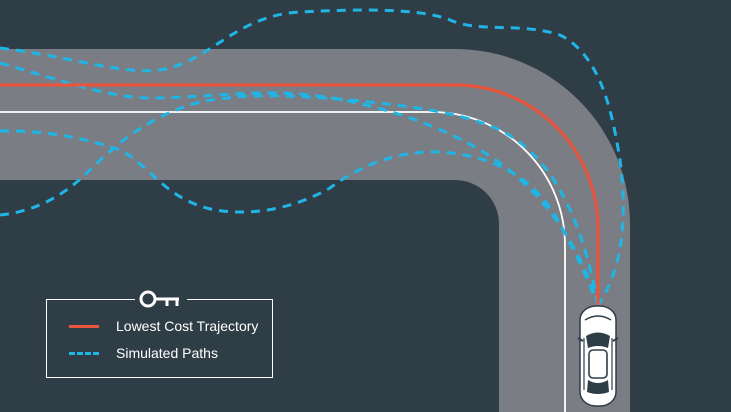  I want to click on solid-line-swatch, so click(84, 326).